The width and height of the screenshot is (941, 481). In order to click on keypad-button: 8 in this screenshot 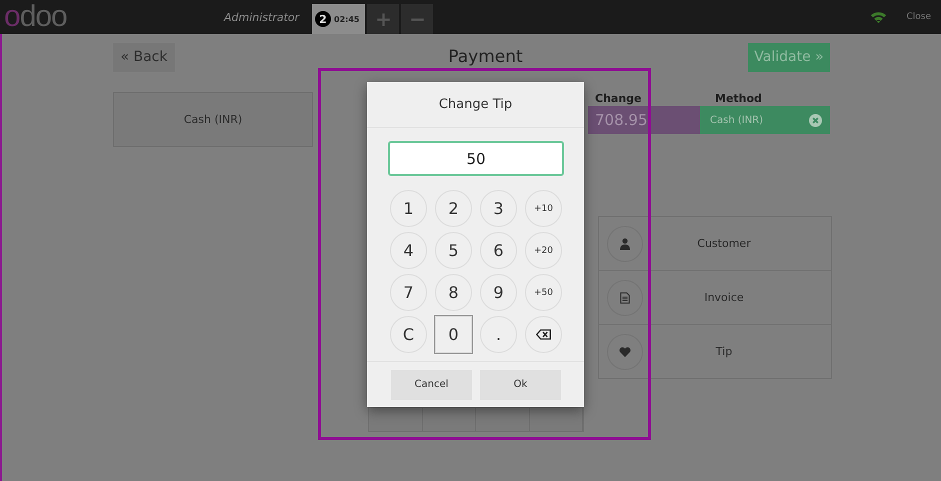, I will do `click(453, 292)`.